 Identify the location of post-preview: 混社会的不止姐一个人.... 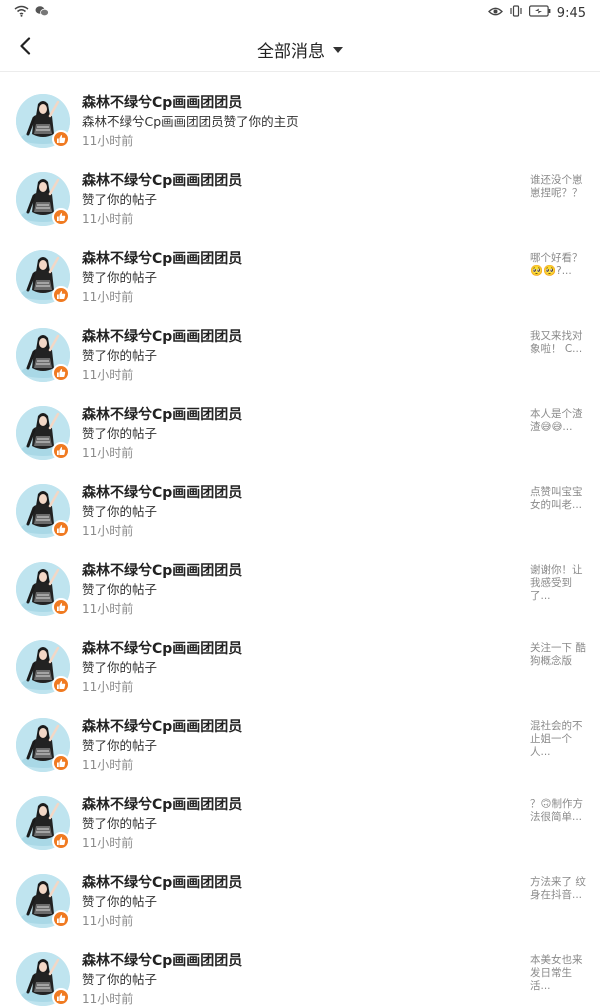
(558, 739).